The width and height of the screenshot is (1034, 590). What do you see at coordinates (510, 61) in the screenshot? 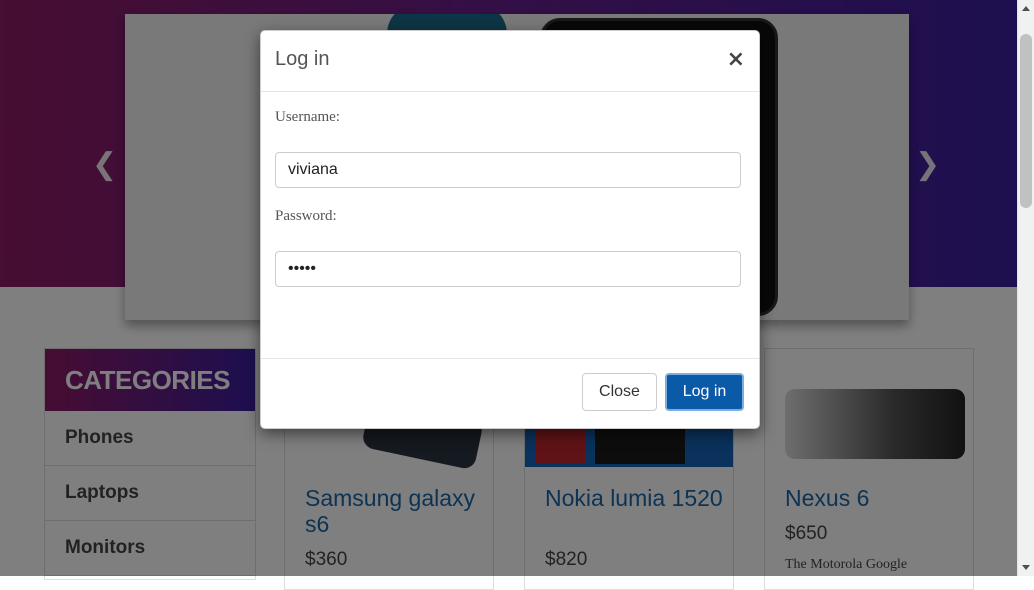
I see `modal-header: Log in ×` at bounding box center [510, 61].